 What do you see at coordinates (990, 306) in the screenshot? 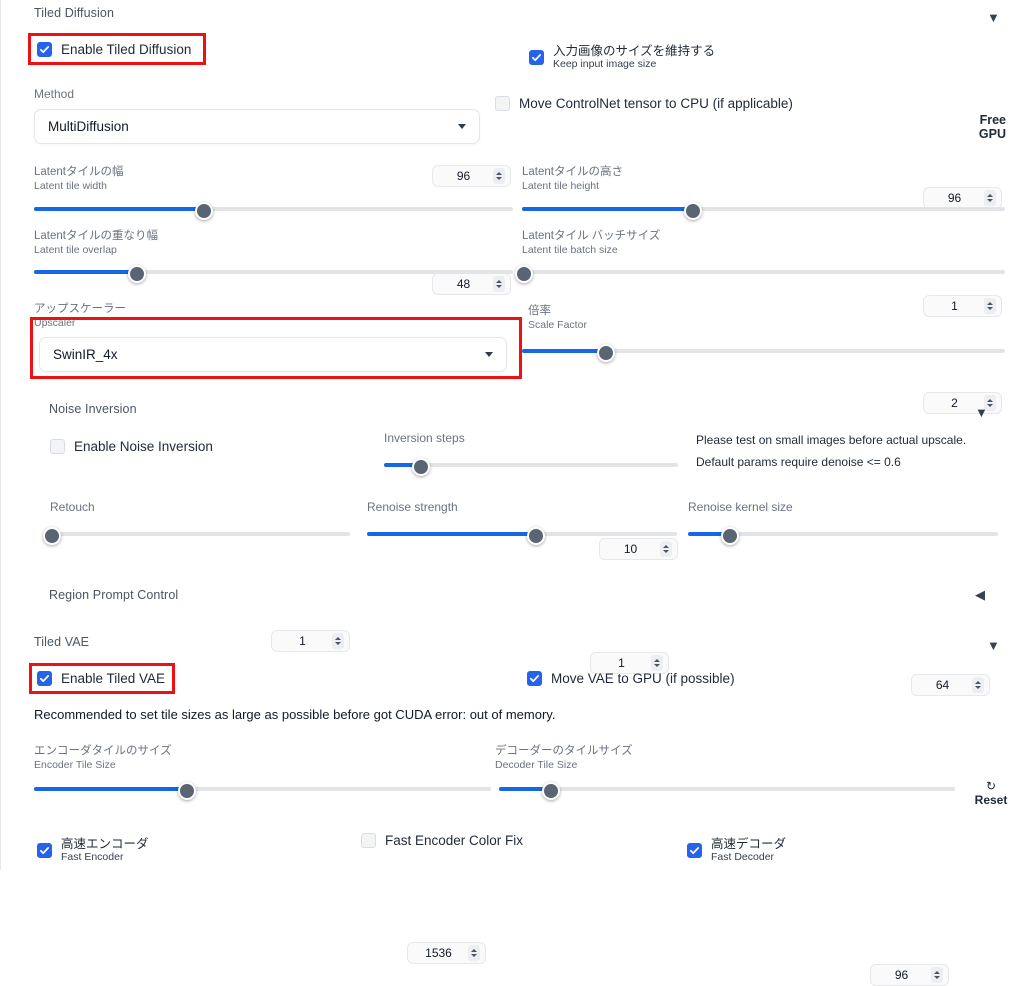
I see `stepper-latent-tile-batch-size` at bounding box center [990, 306].